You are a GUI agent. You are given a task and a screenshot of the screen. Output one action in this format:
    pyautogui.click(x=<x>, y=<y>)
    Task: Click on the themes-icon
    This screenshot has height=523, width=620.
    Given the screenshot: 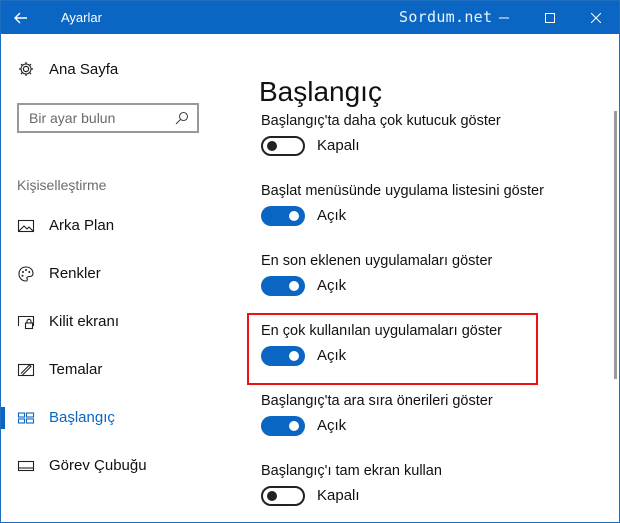 What is the action you would take?
    pyautogui.click(x=26, y=370)
    